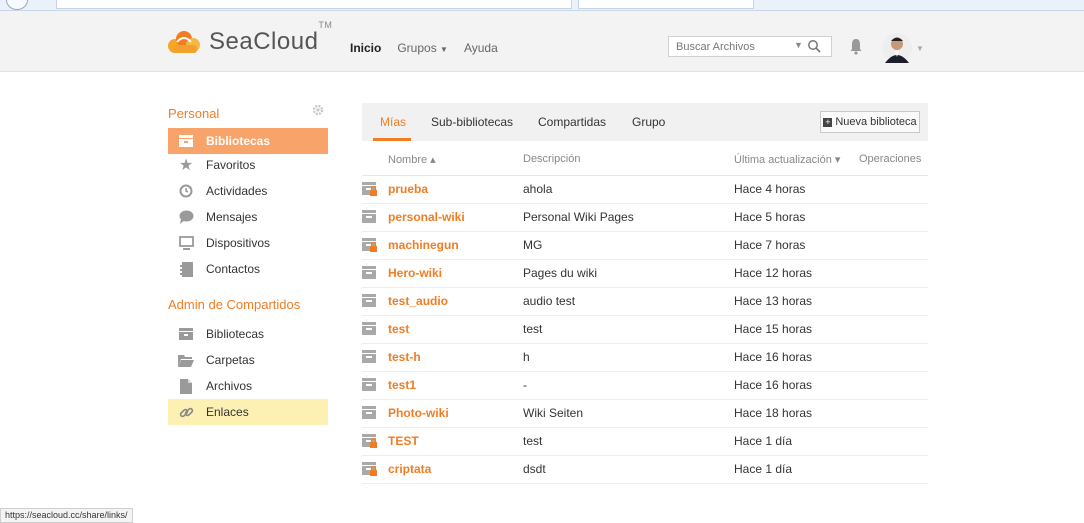  What do you see at coordinates (773, 329) in the screenshot?
I see `library-updated: Hace 15 horas` at bounding box center [773, 329].